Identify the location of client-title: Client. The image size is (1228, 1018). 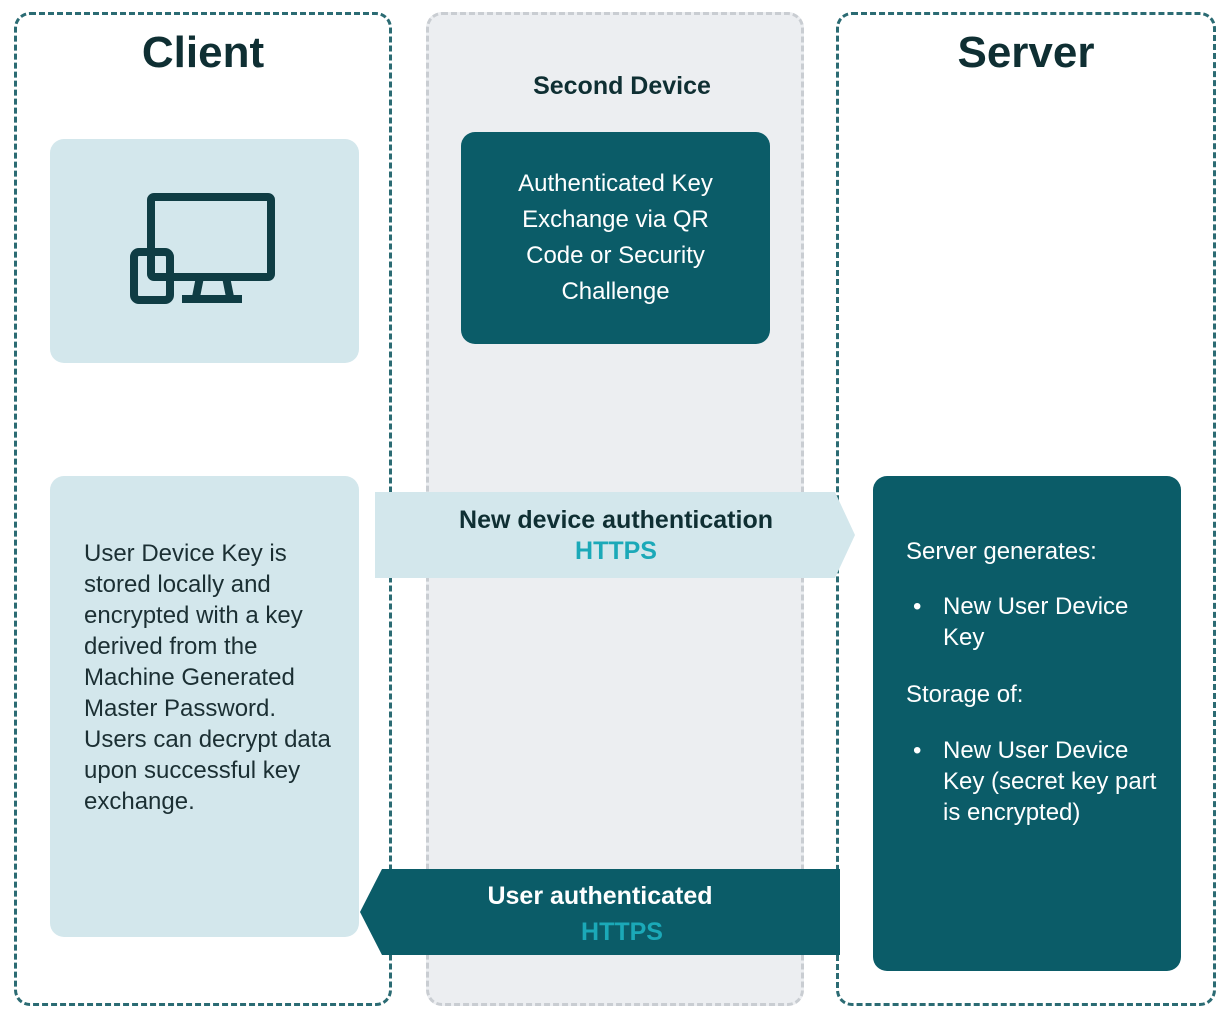
(203, 52).